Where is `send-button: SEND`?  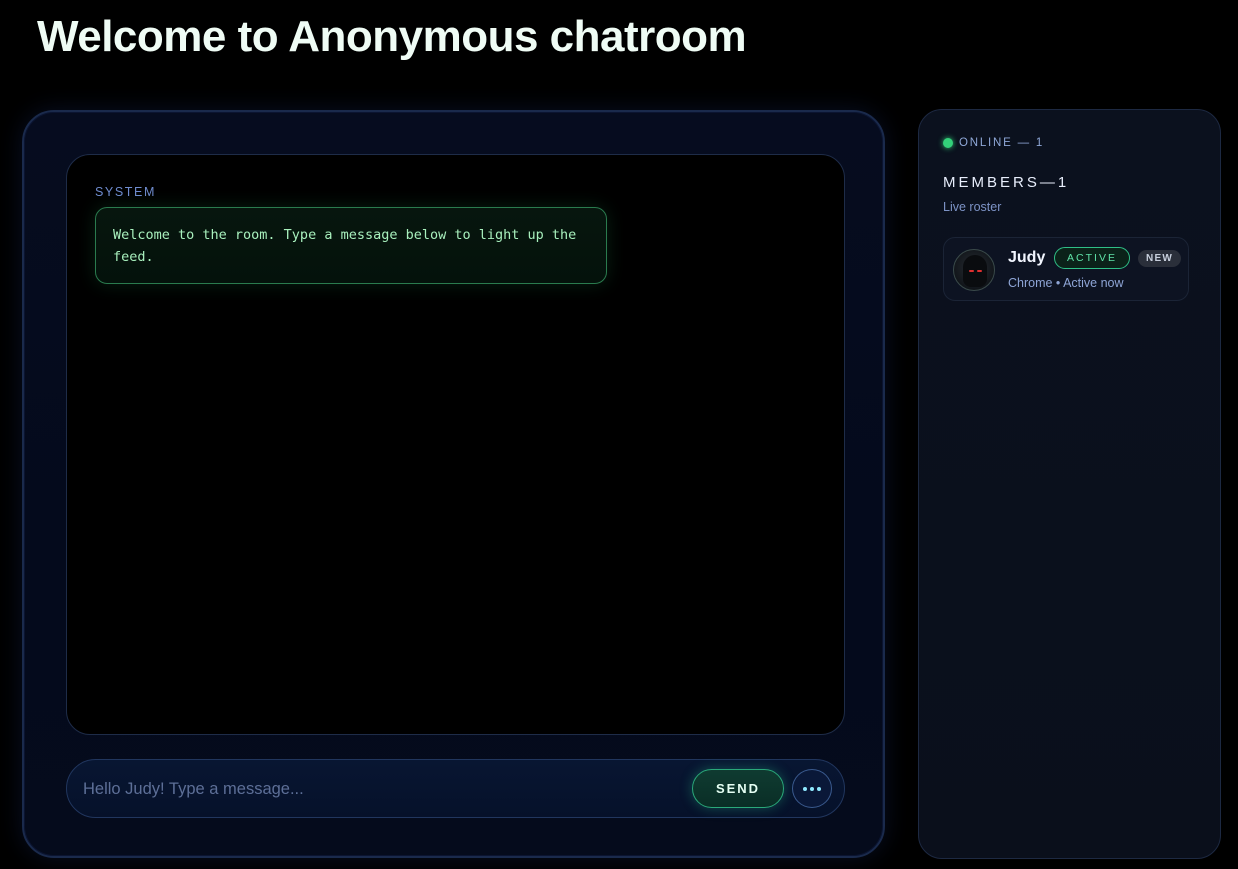
send-button: SEND is located at coordinates (738, 788).